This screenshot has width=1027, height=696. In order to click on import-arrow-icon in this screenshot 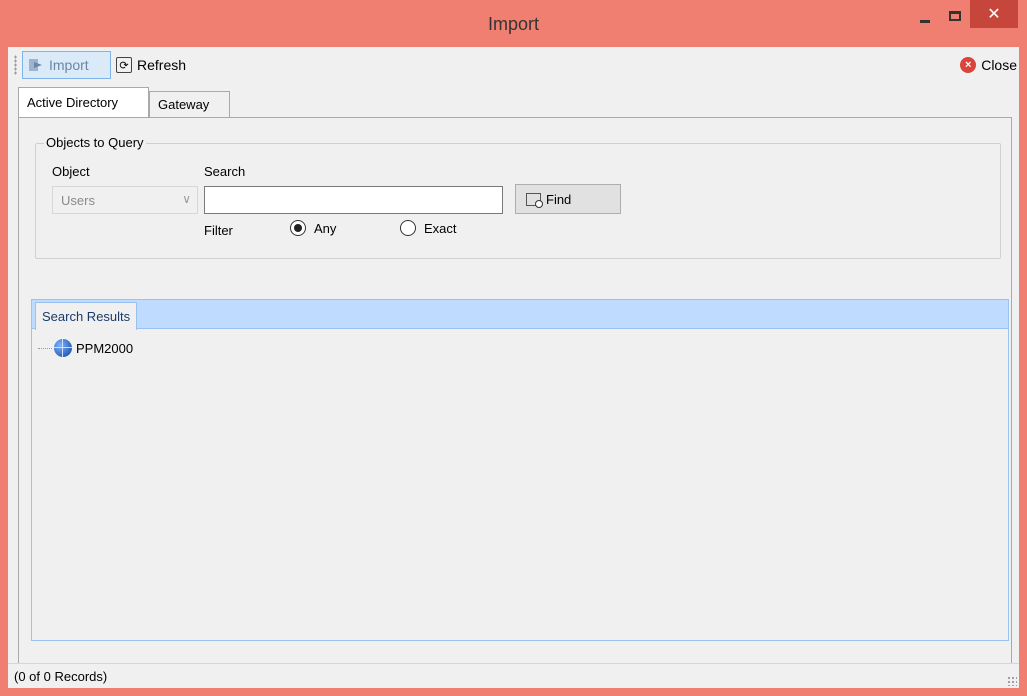, I will do `click(35, 65)`.